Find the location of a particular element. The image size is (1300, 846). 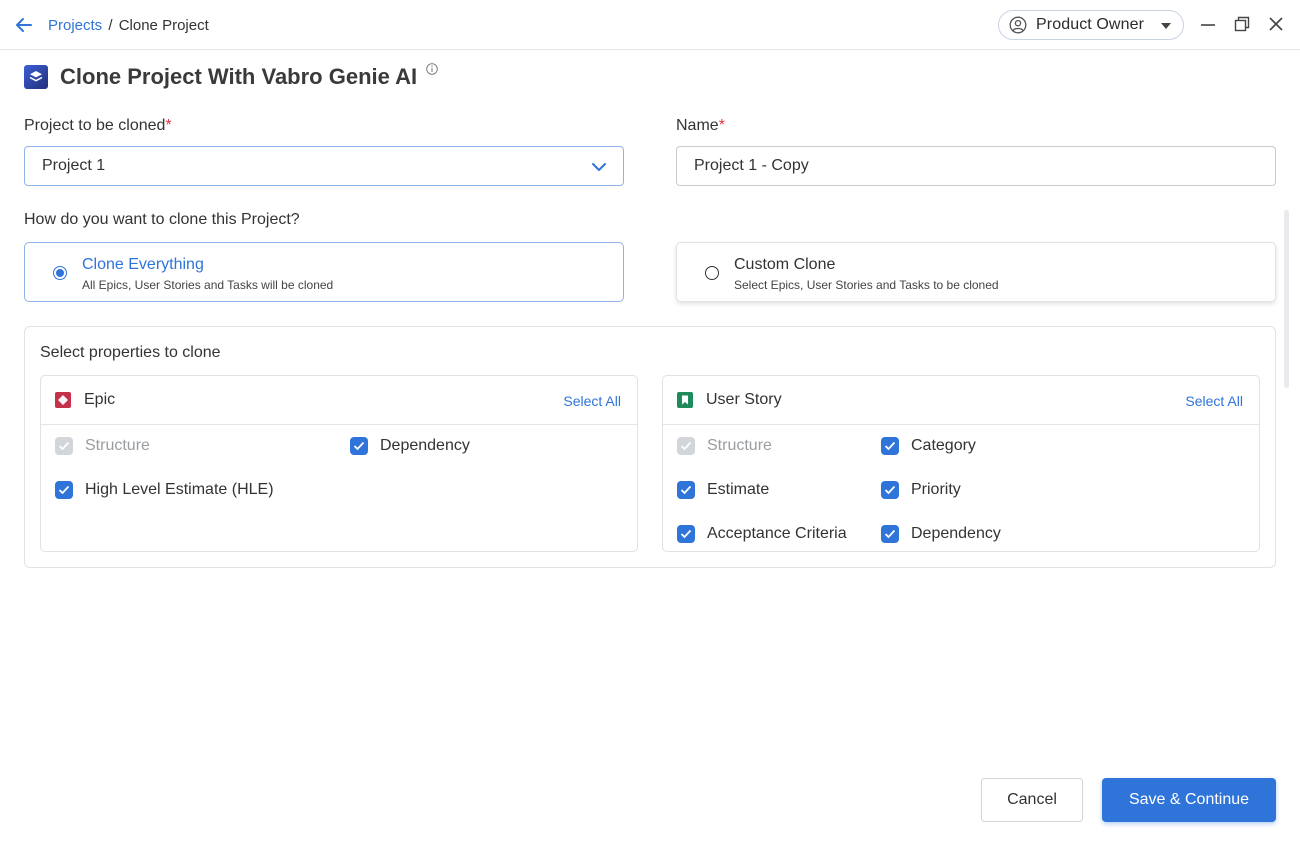

name-label-text: Name is located at coordinates (697, 125).